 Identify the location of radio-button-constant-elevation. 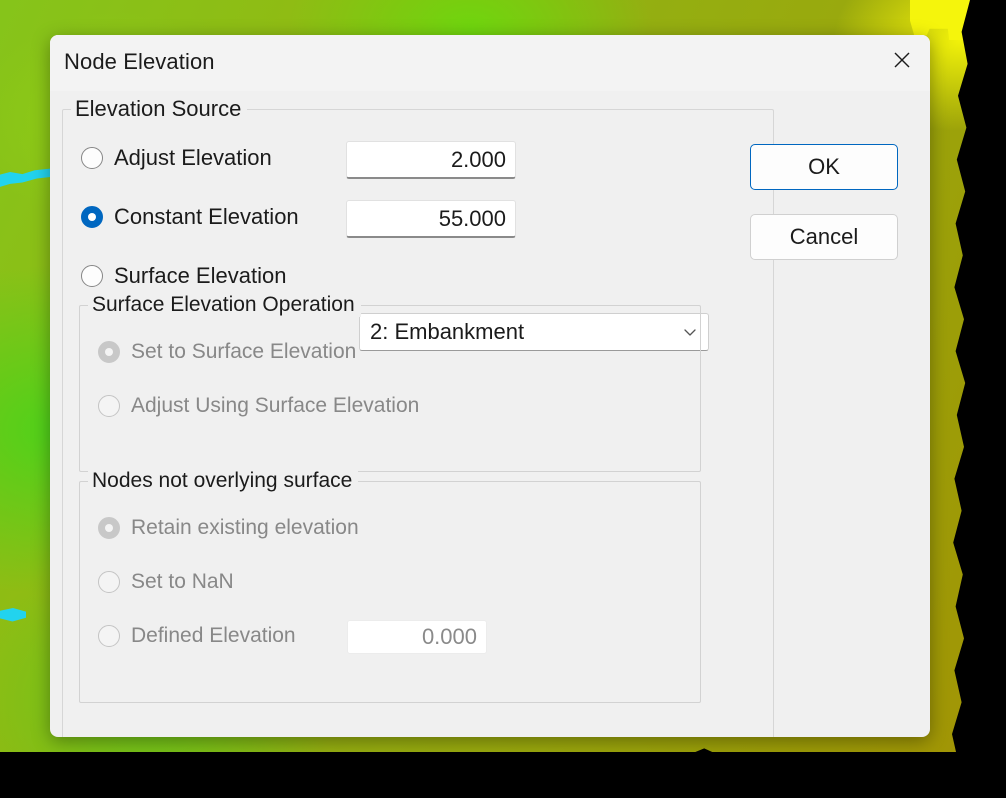
(92, 217).